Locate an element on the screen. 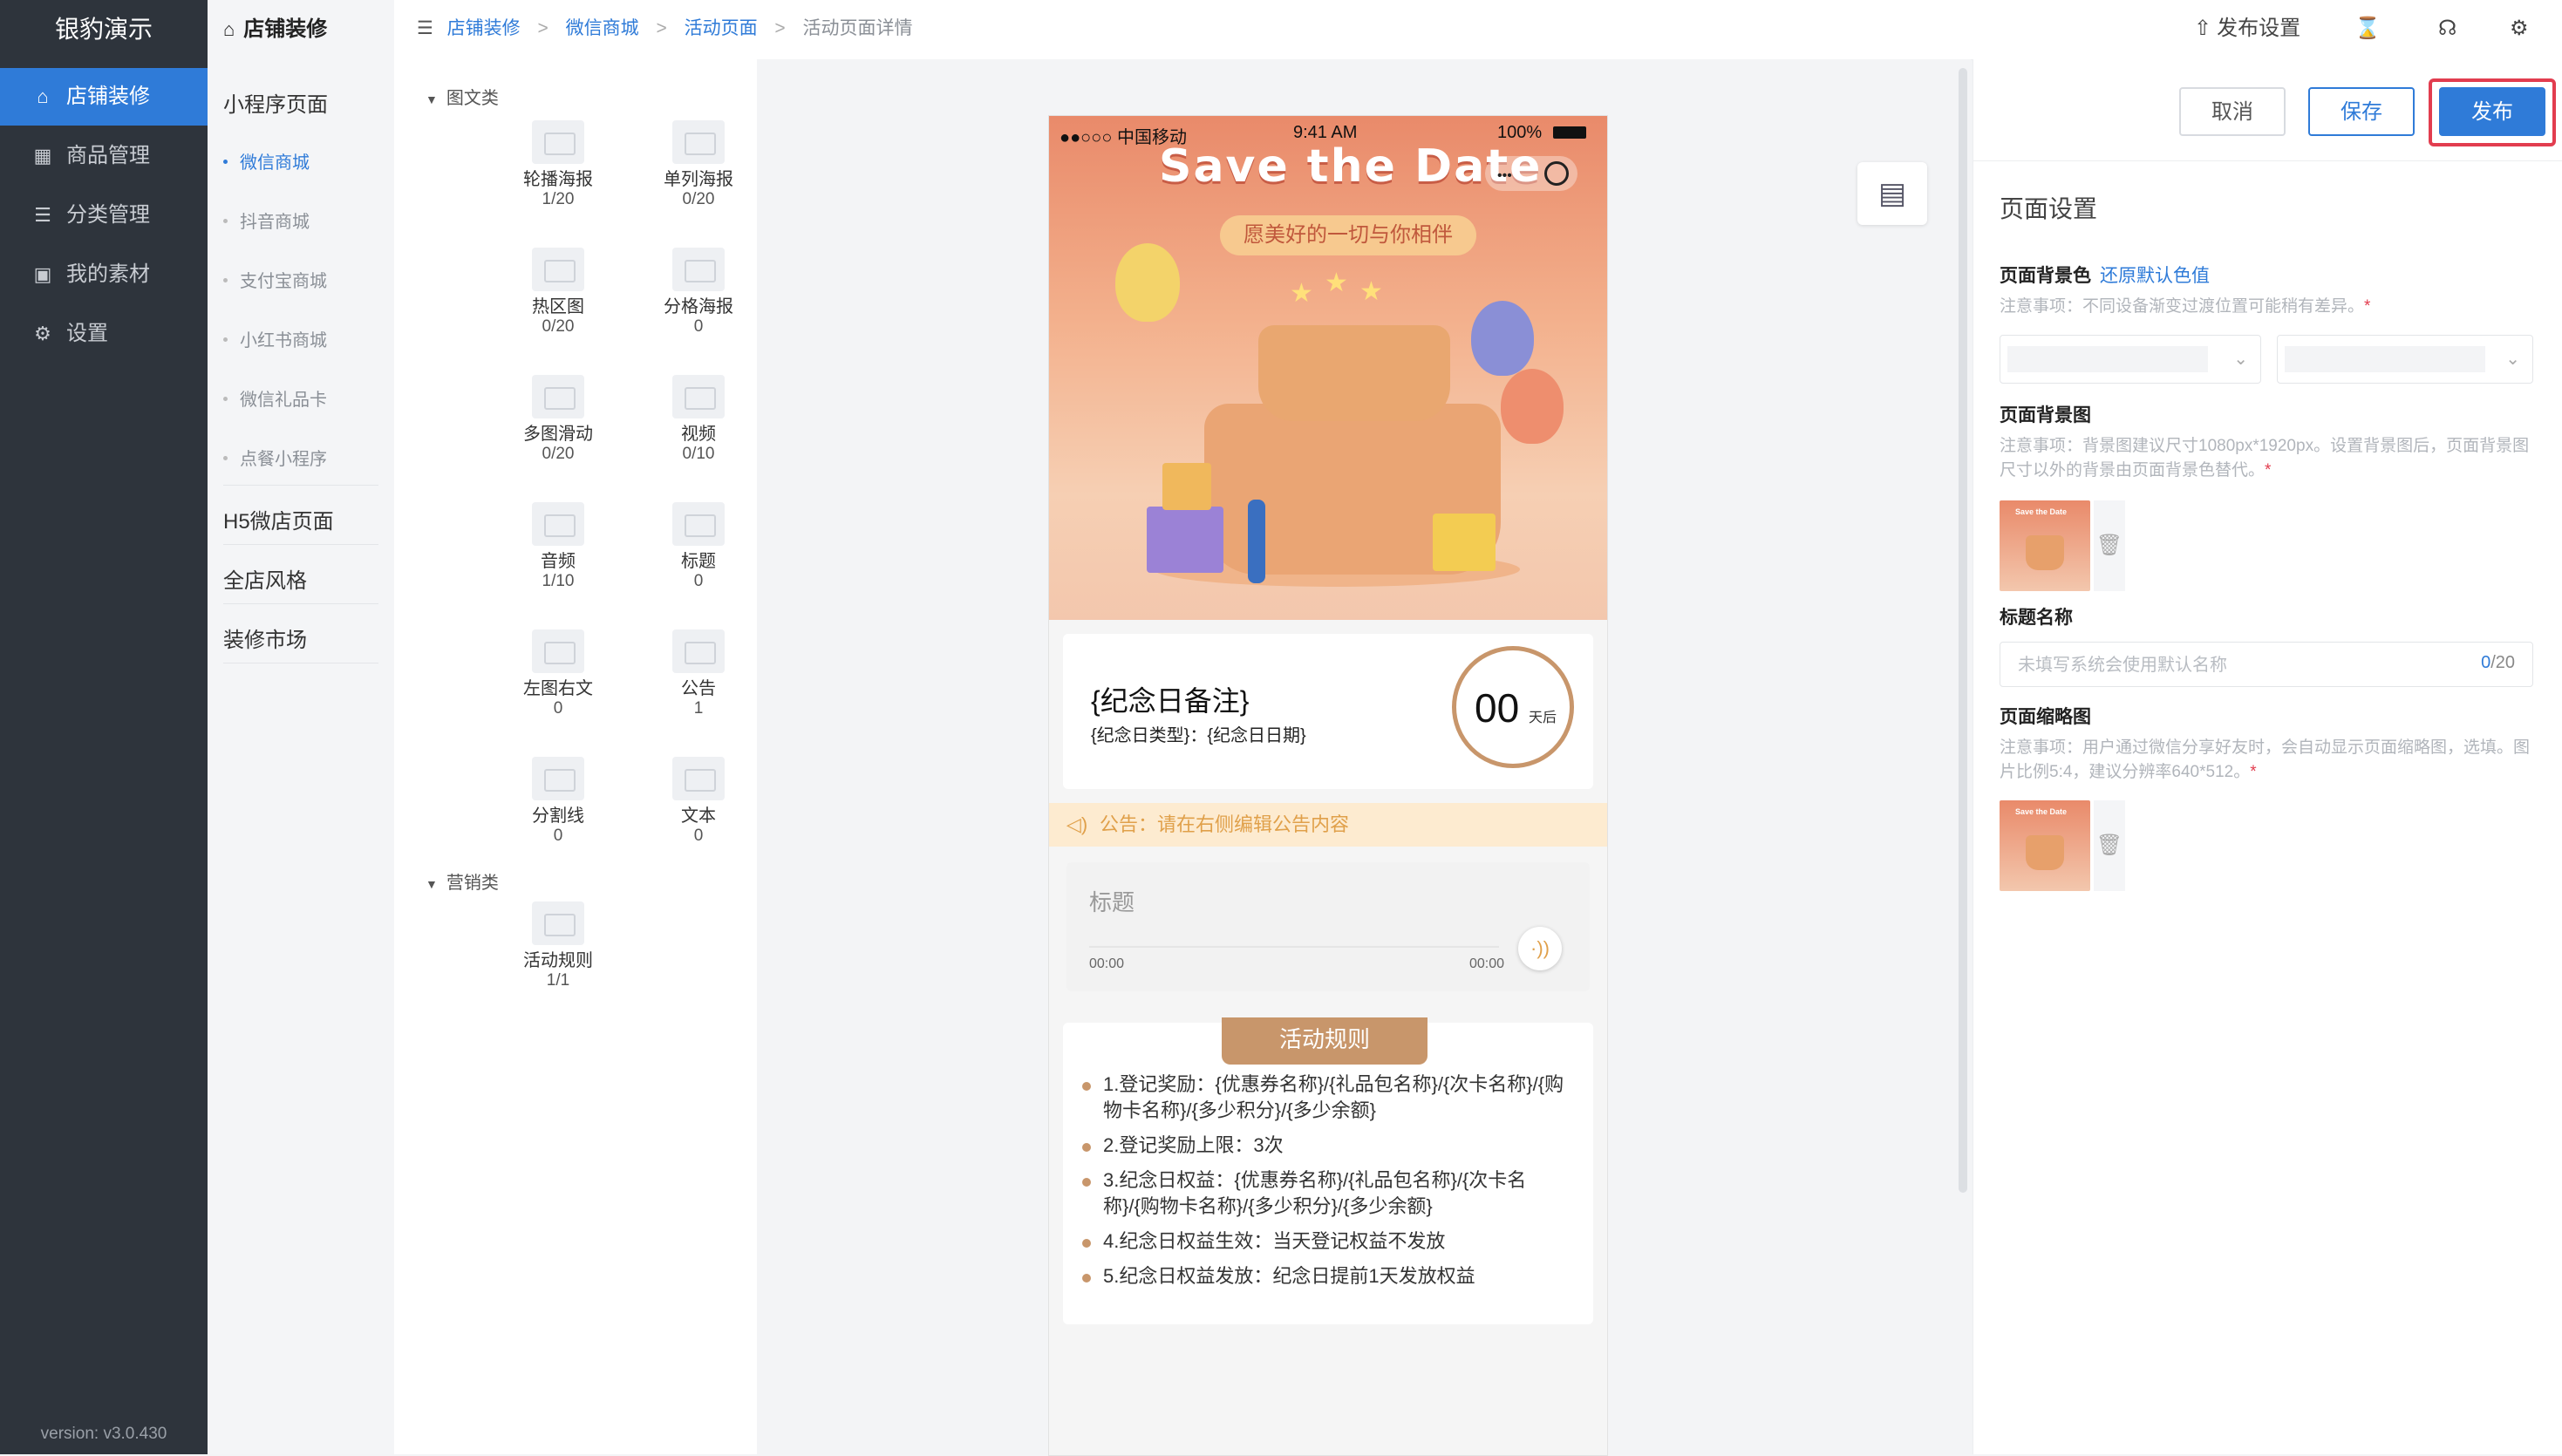  widget-title: 标题 0 is located at coordinates (698, 546).